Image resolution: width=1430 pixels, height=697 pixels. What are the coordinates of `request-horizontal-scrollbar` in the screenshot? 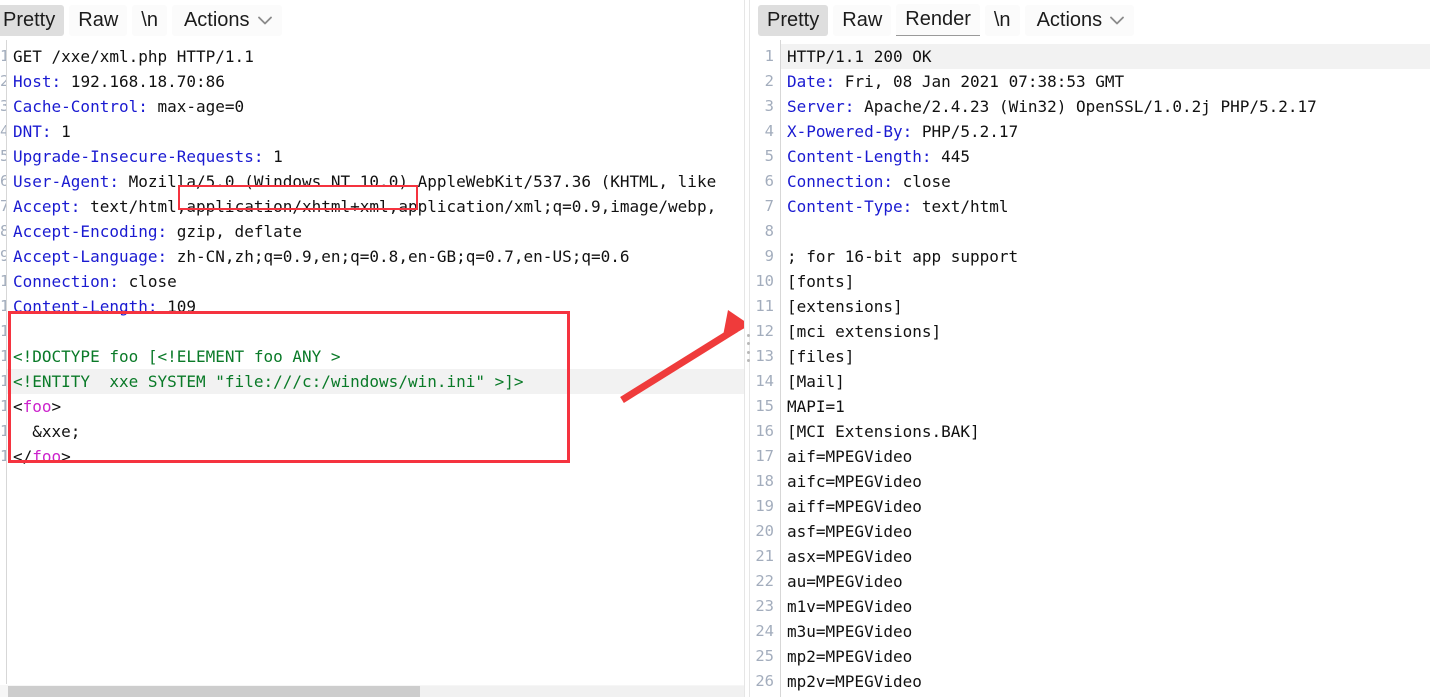 It's located at (372, 690).